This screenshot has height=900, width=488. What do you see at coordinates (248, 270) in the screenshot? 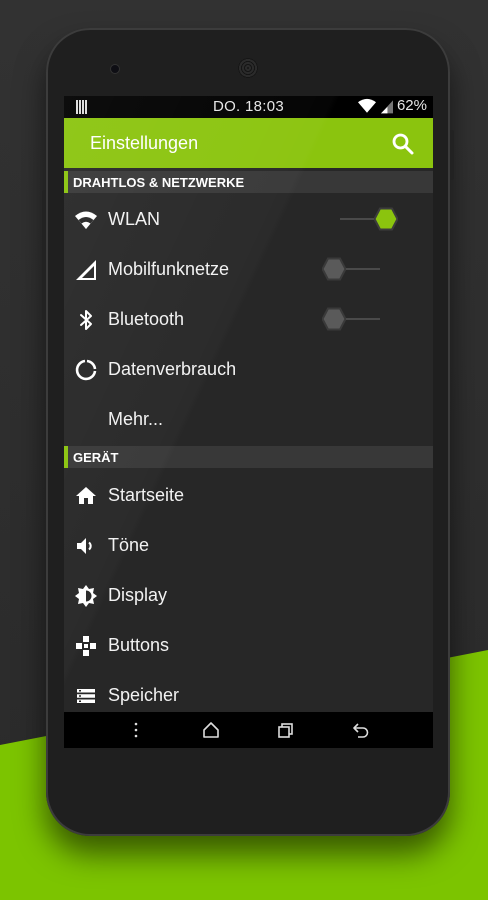
I see `settings-item-mobile-networks: Mobilfunknetze` at bounding box center [248, 270].